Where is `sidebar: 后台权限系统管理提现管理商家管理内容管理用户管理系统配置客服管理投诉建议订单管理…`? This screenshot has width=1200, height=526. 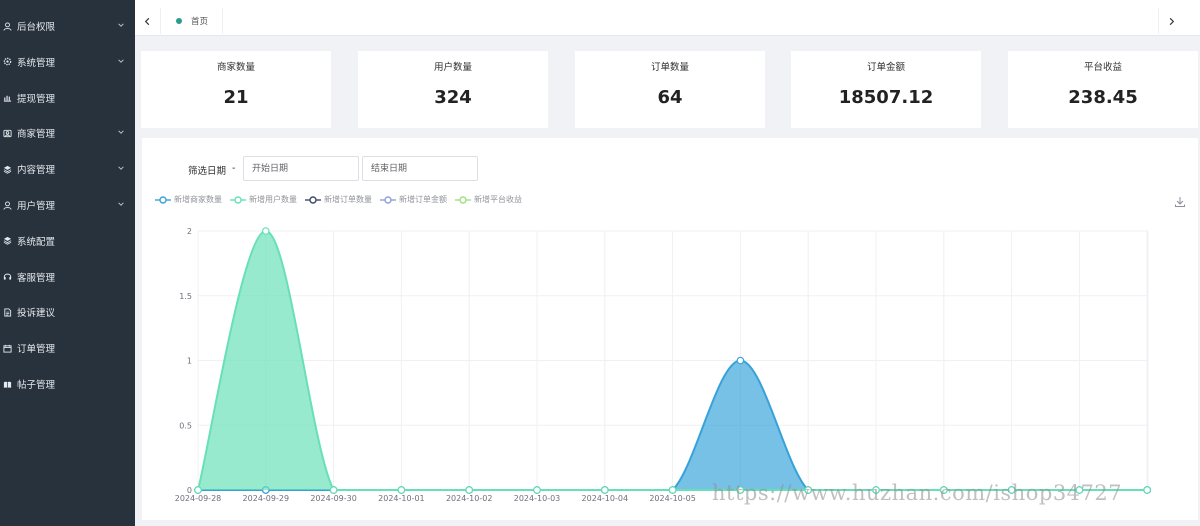 sidebar: 后台权限系统管理提现管理商家管理内容管理用户管理系统配置客服管理投诉建议订单管理… is located at coordinates (67, 263).